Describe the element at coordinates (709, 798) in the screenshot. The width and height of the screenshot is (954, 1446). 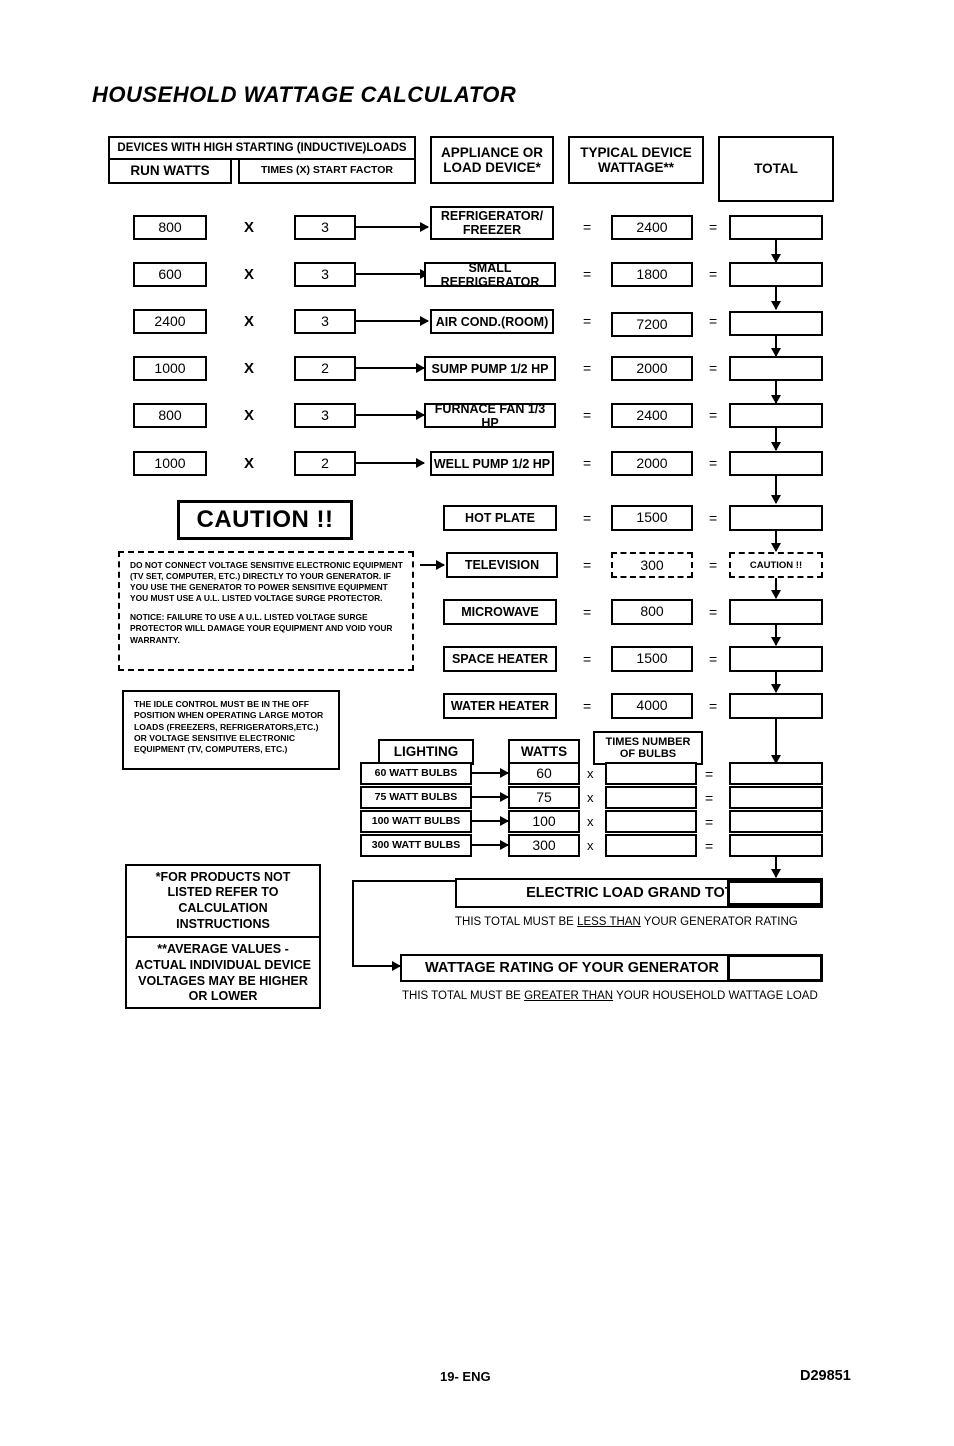
I see `lighting-equals-1: =` at that location.